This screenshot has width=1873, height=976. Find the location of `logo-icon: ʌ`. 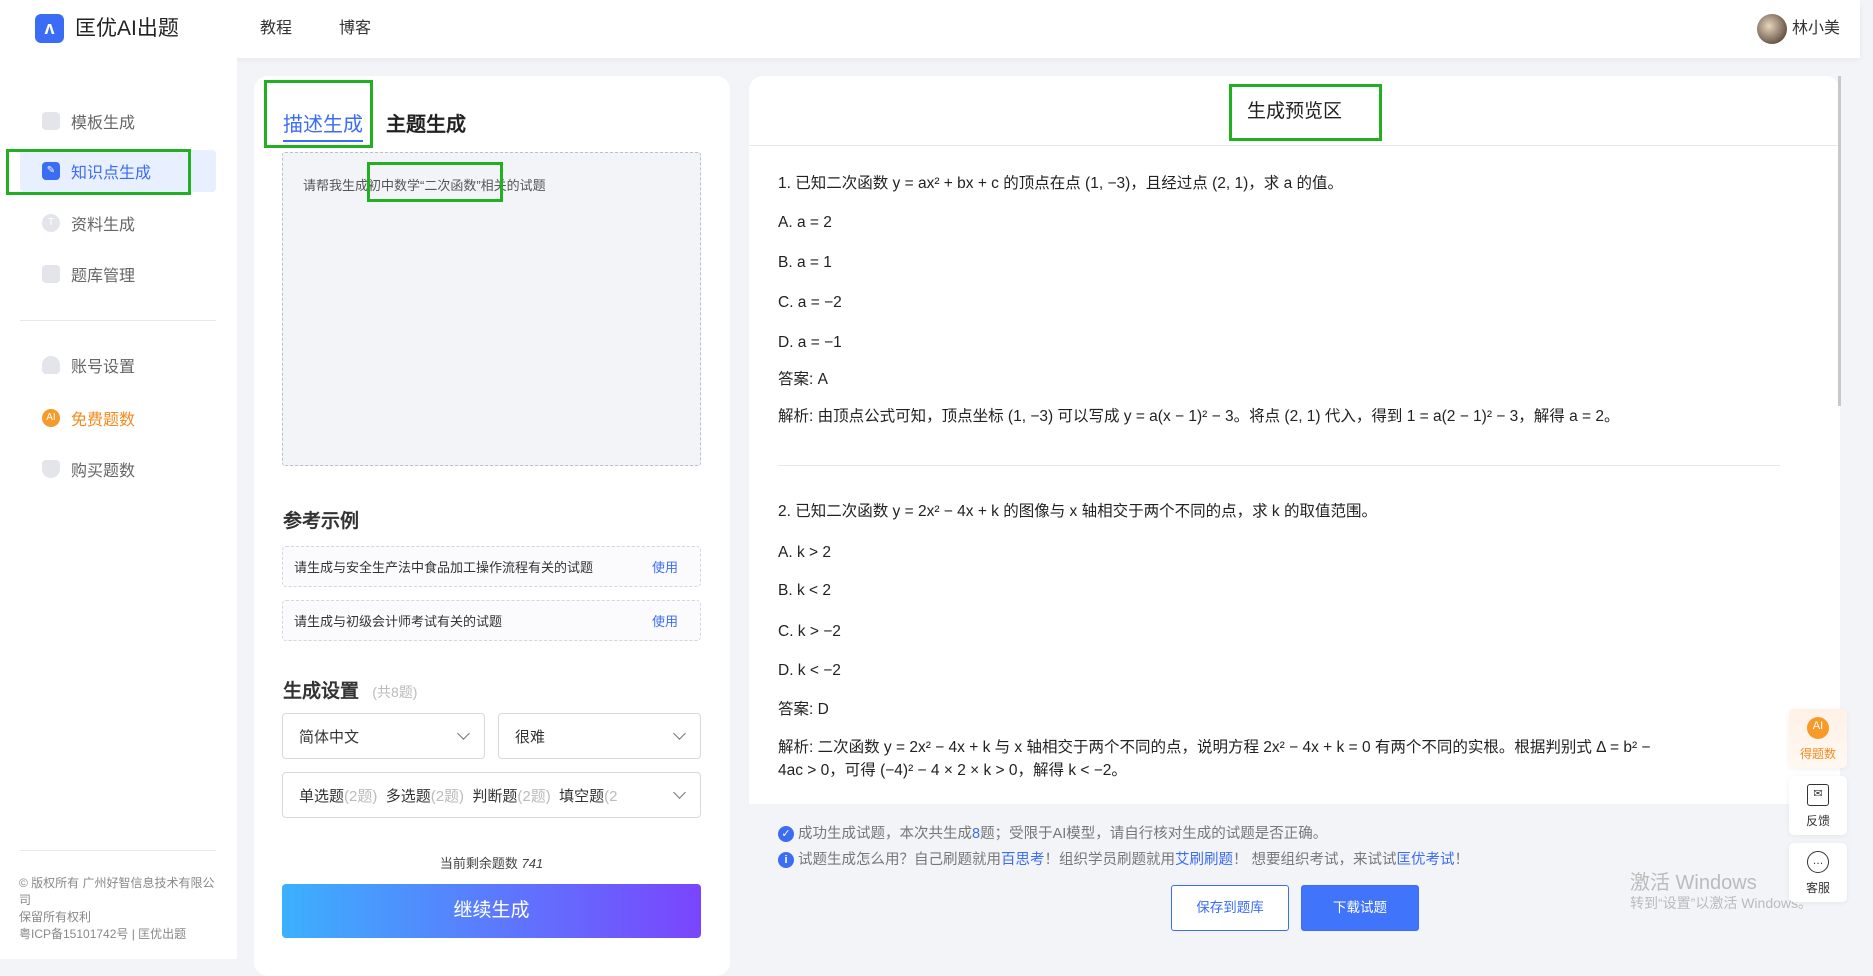

logo-icon: ʌ is located at coordinates (49, 28).